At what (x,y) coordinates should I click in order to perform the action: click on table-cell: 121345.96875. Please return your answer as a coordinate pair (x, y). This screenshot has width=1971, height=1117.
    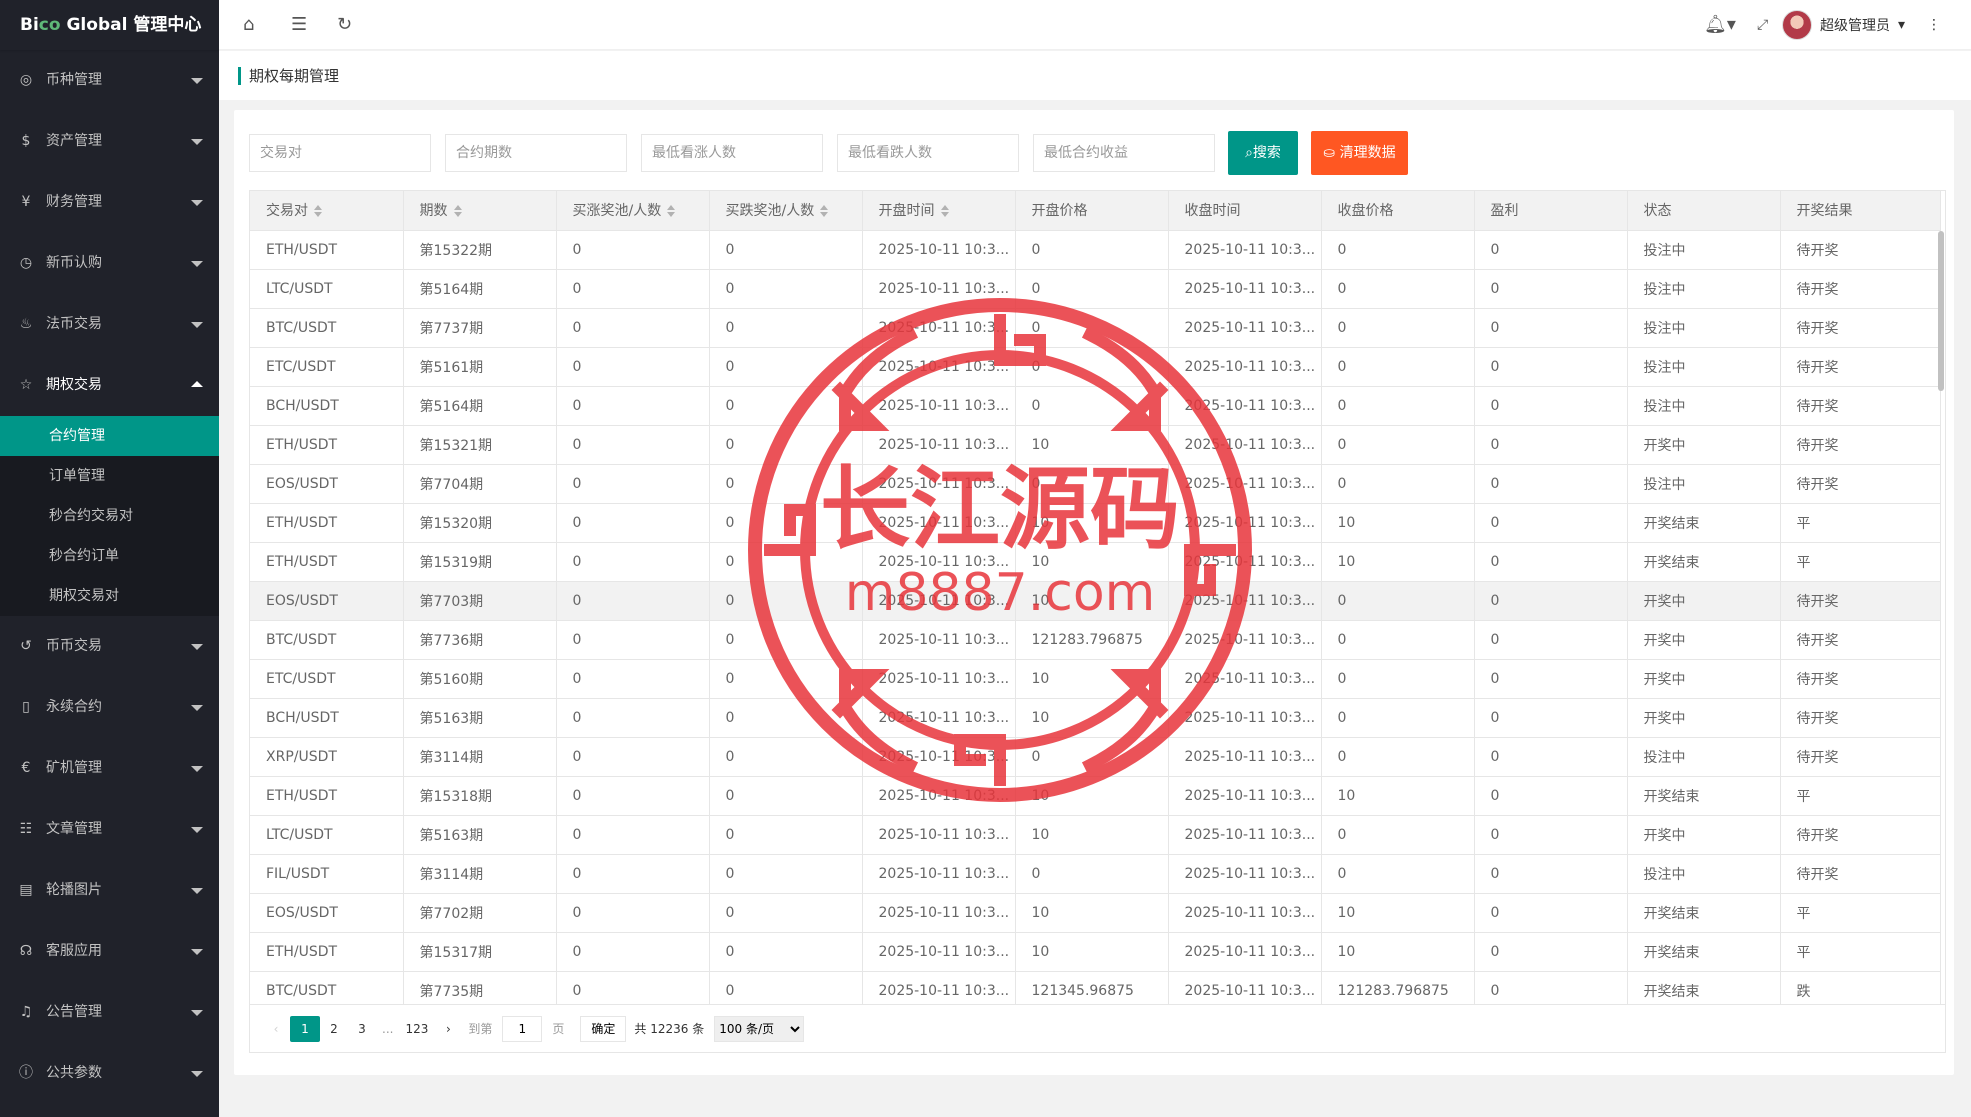
    Looking at the image, I should click on (1092, 987).